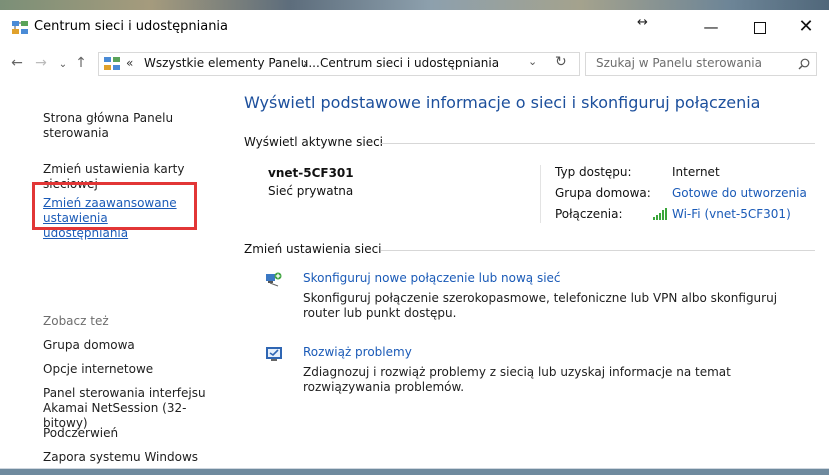  I want to click on maximize-button, so click(760, 27).